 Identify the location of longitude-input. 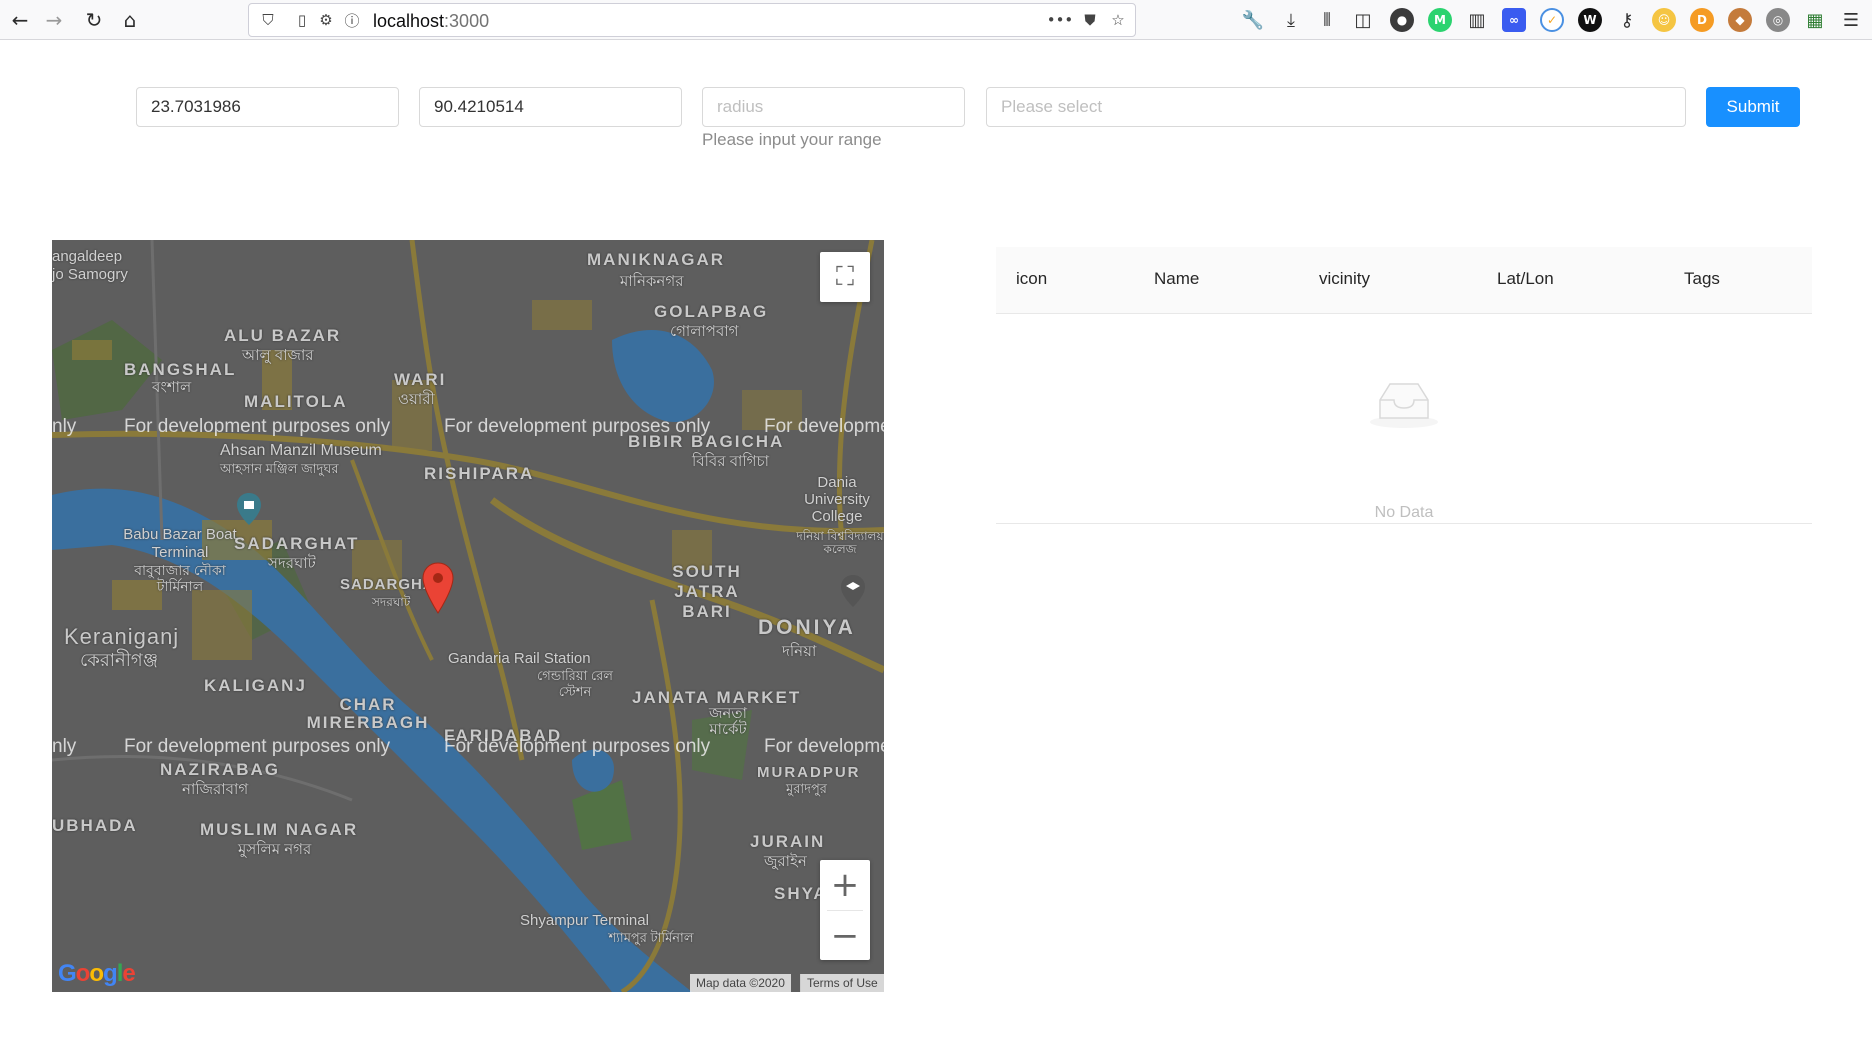
(550, 107).